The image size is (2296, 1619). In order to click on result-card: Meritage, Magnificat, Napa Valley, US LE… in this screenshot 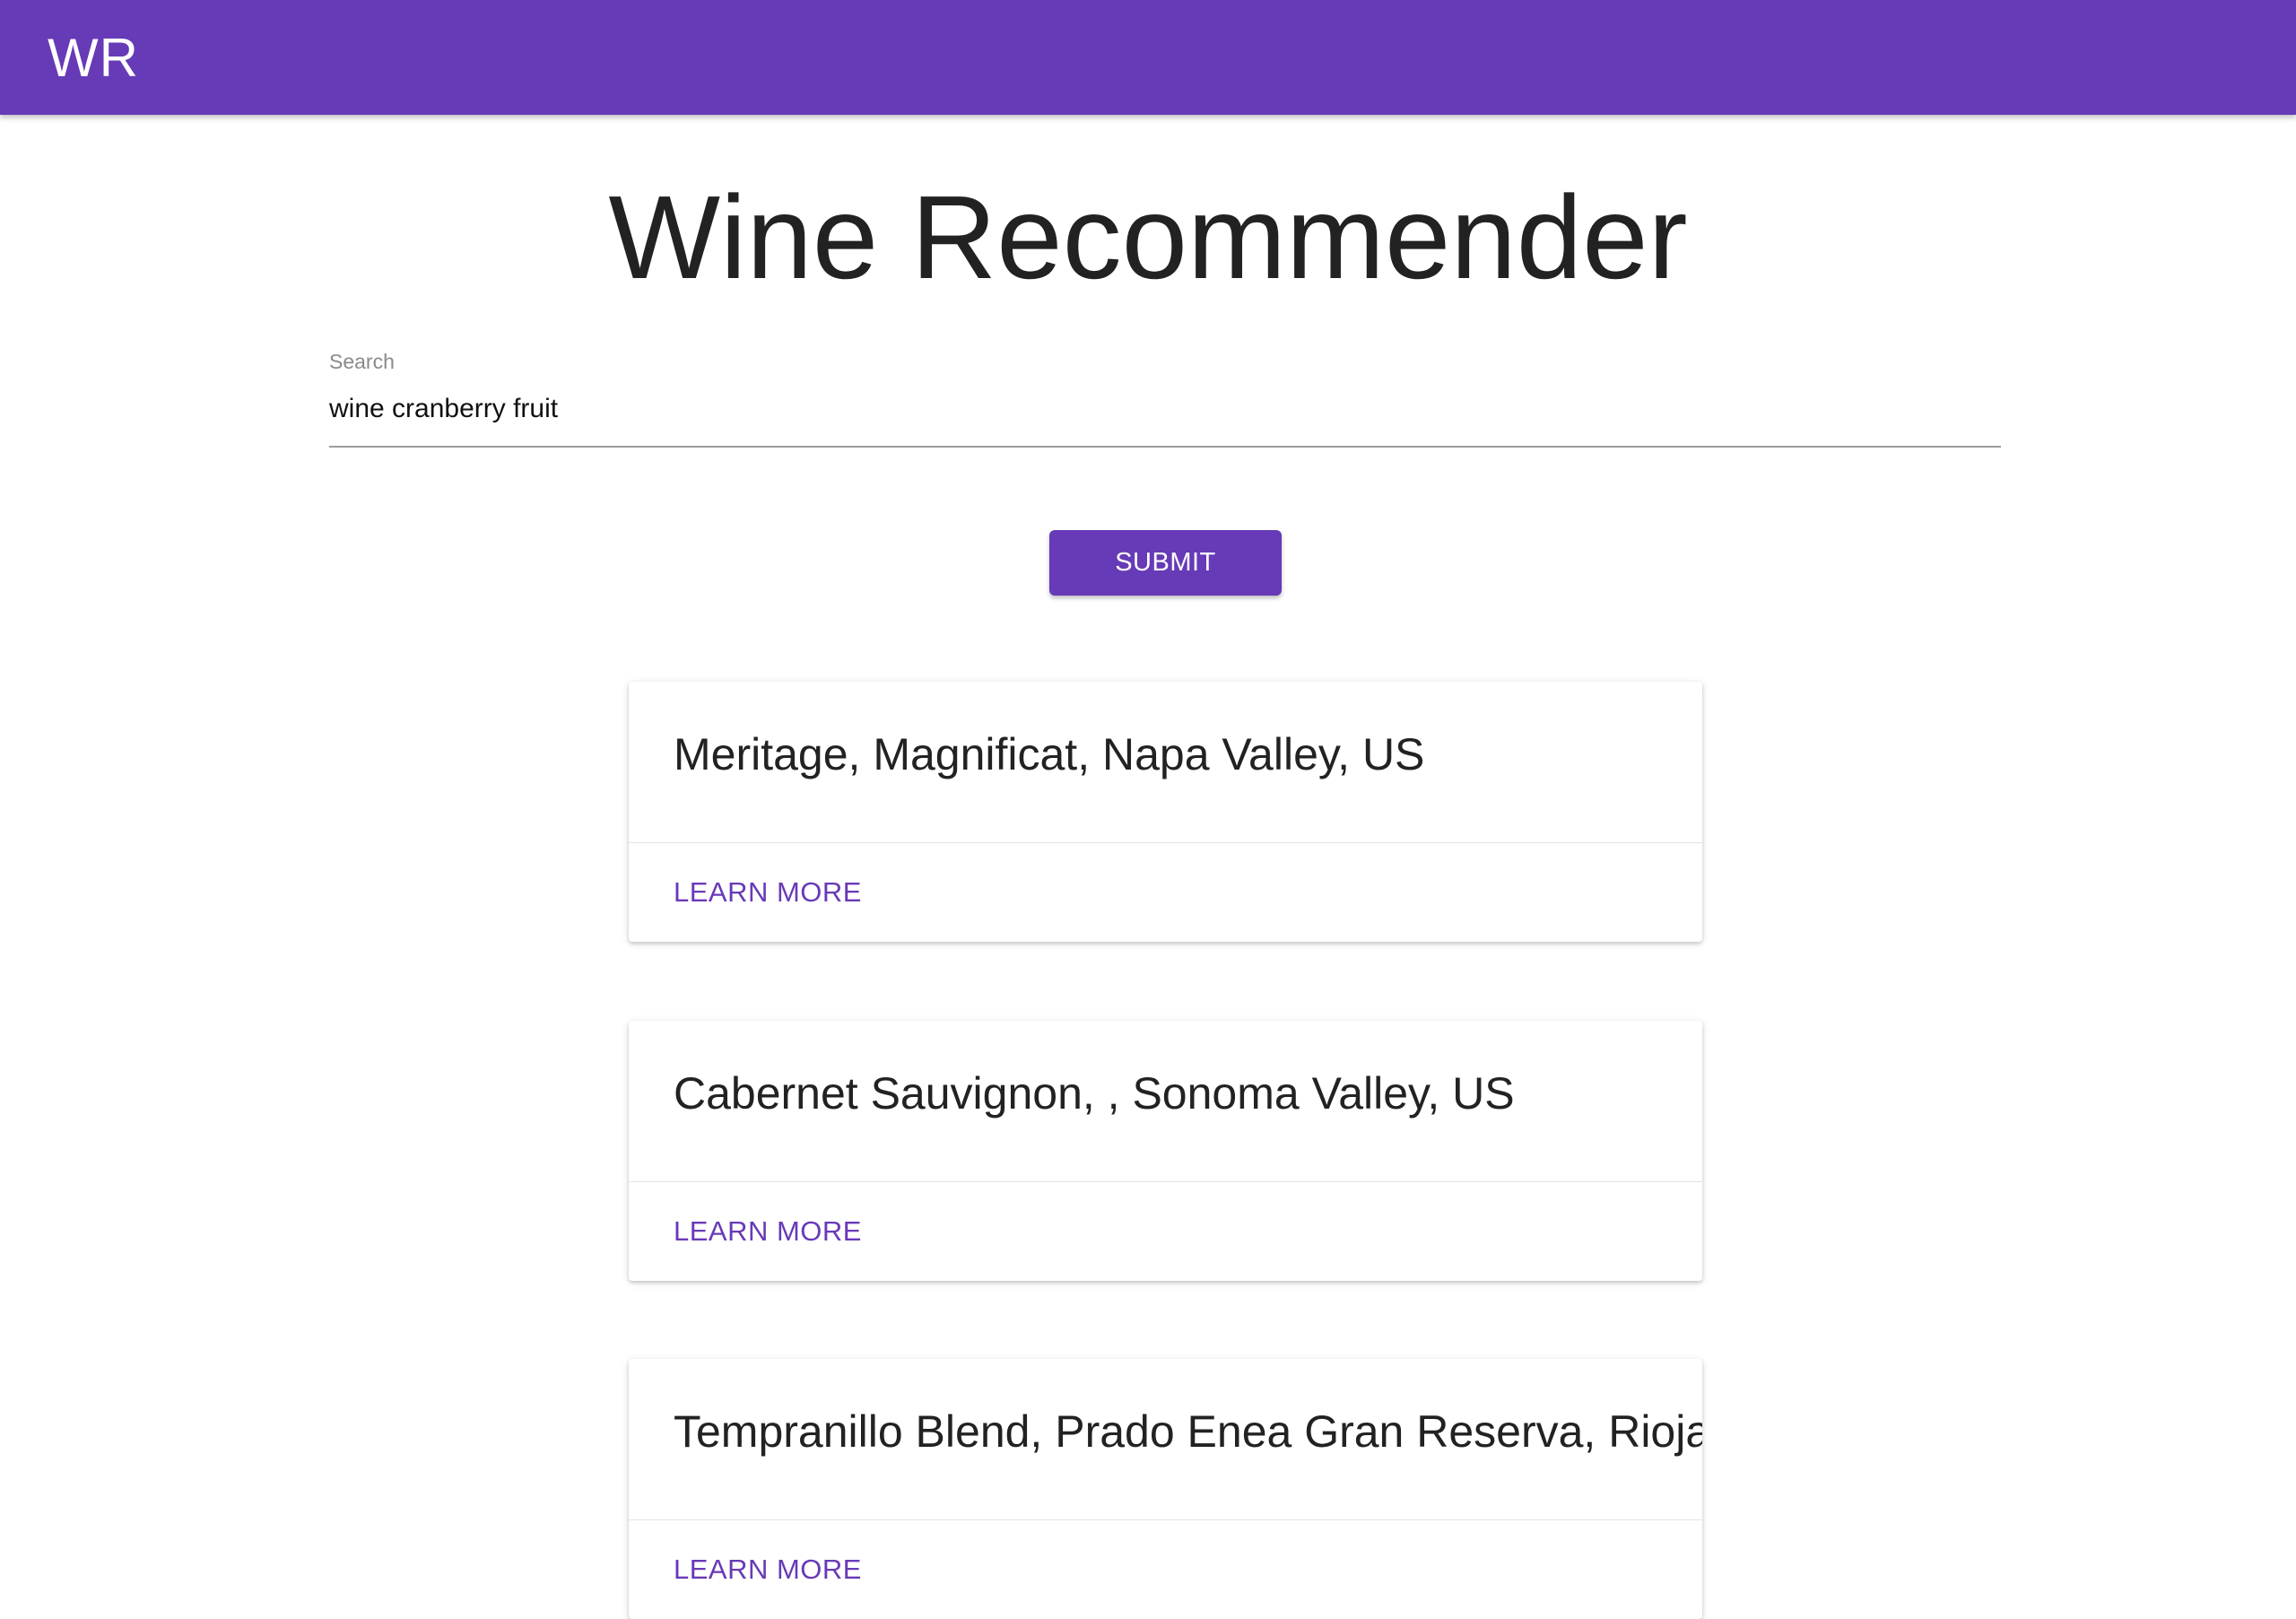, I will do `click(1165, 812)`.